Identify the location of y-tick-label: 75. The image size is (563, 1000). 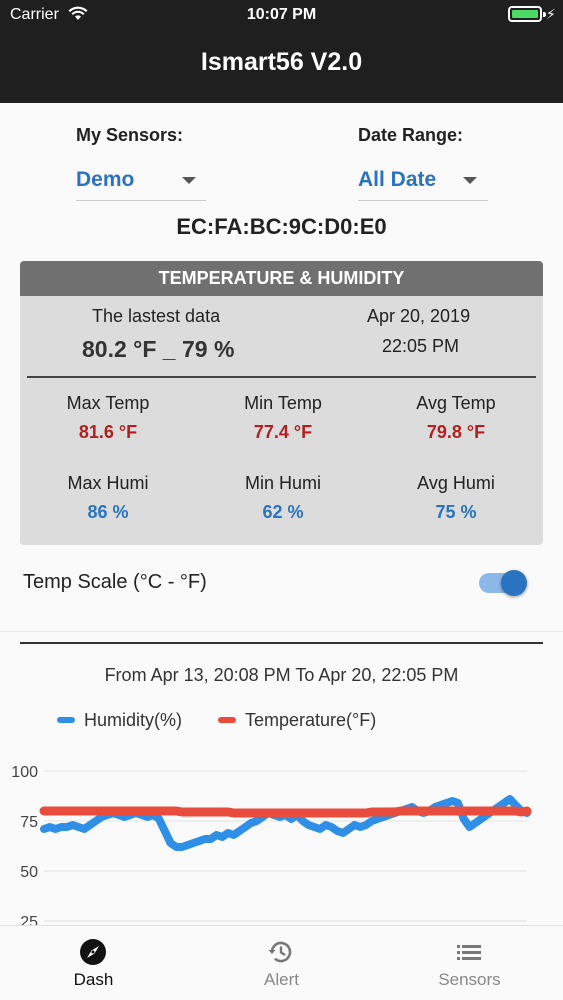
(29, 822).